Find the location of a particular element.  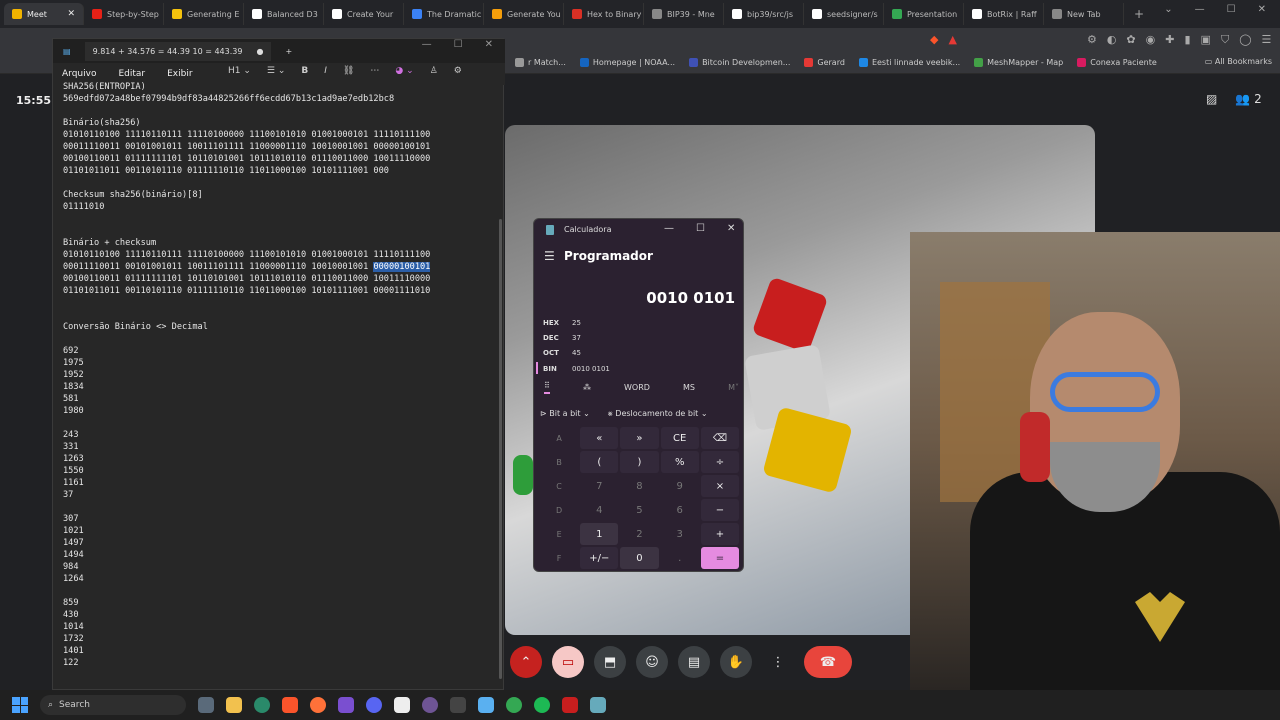

extension-icon: ✿ is located at coordinates (1130, 40).